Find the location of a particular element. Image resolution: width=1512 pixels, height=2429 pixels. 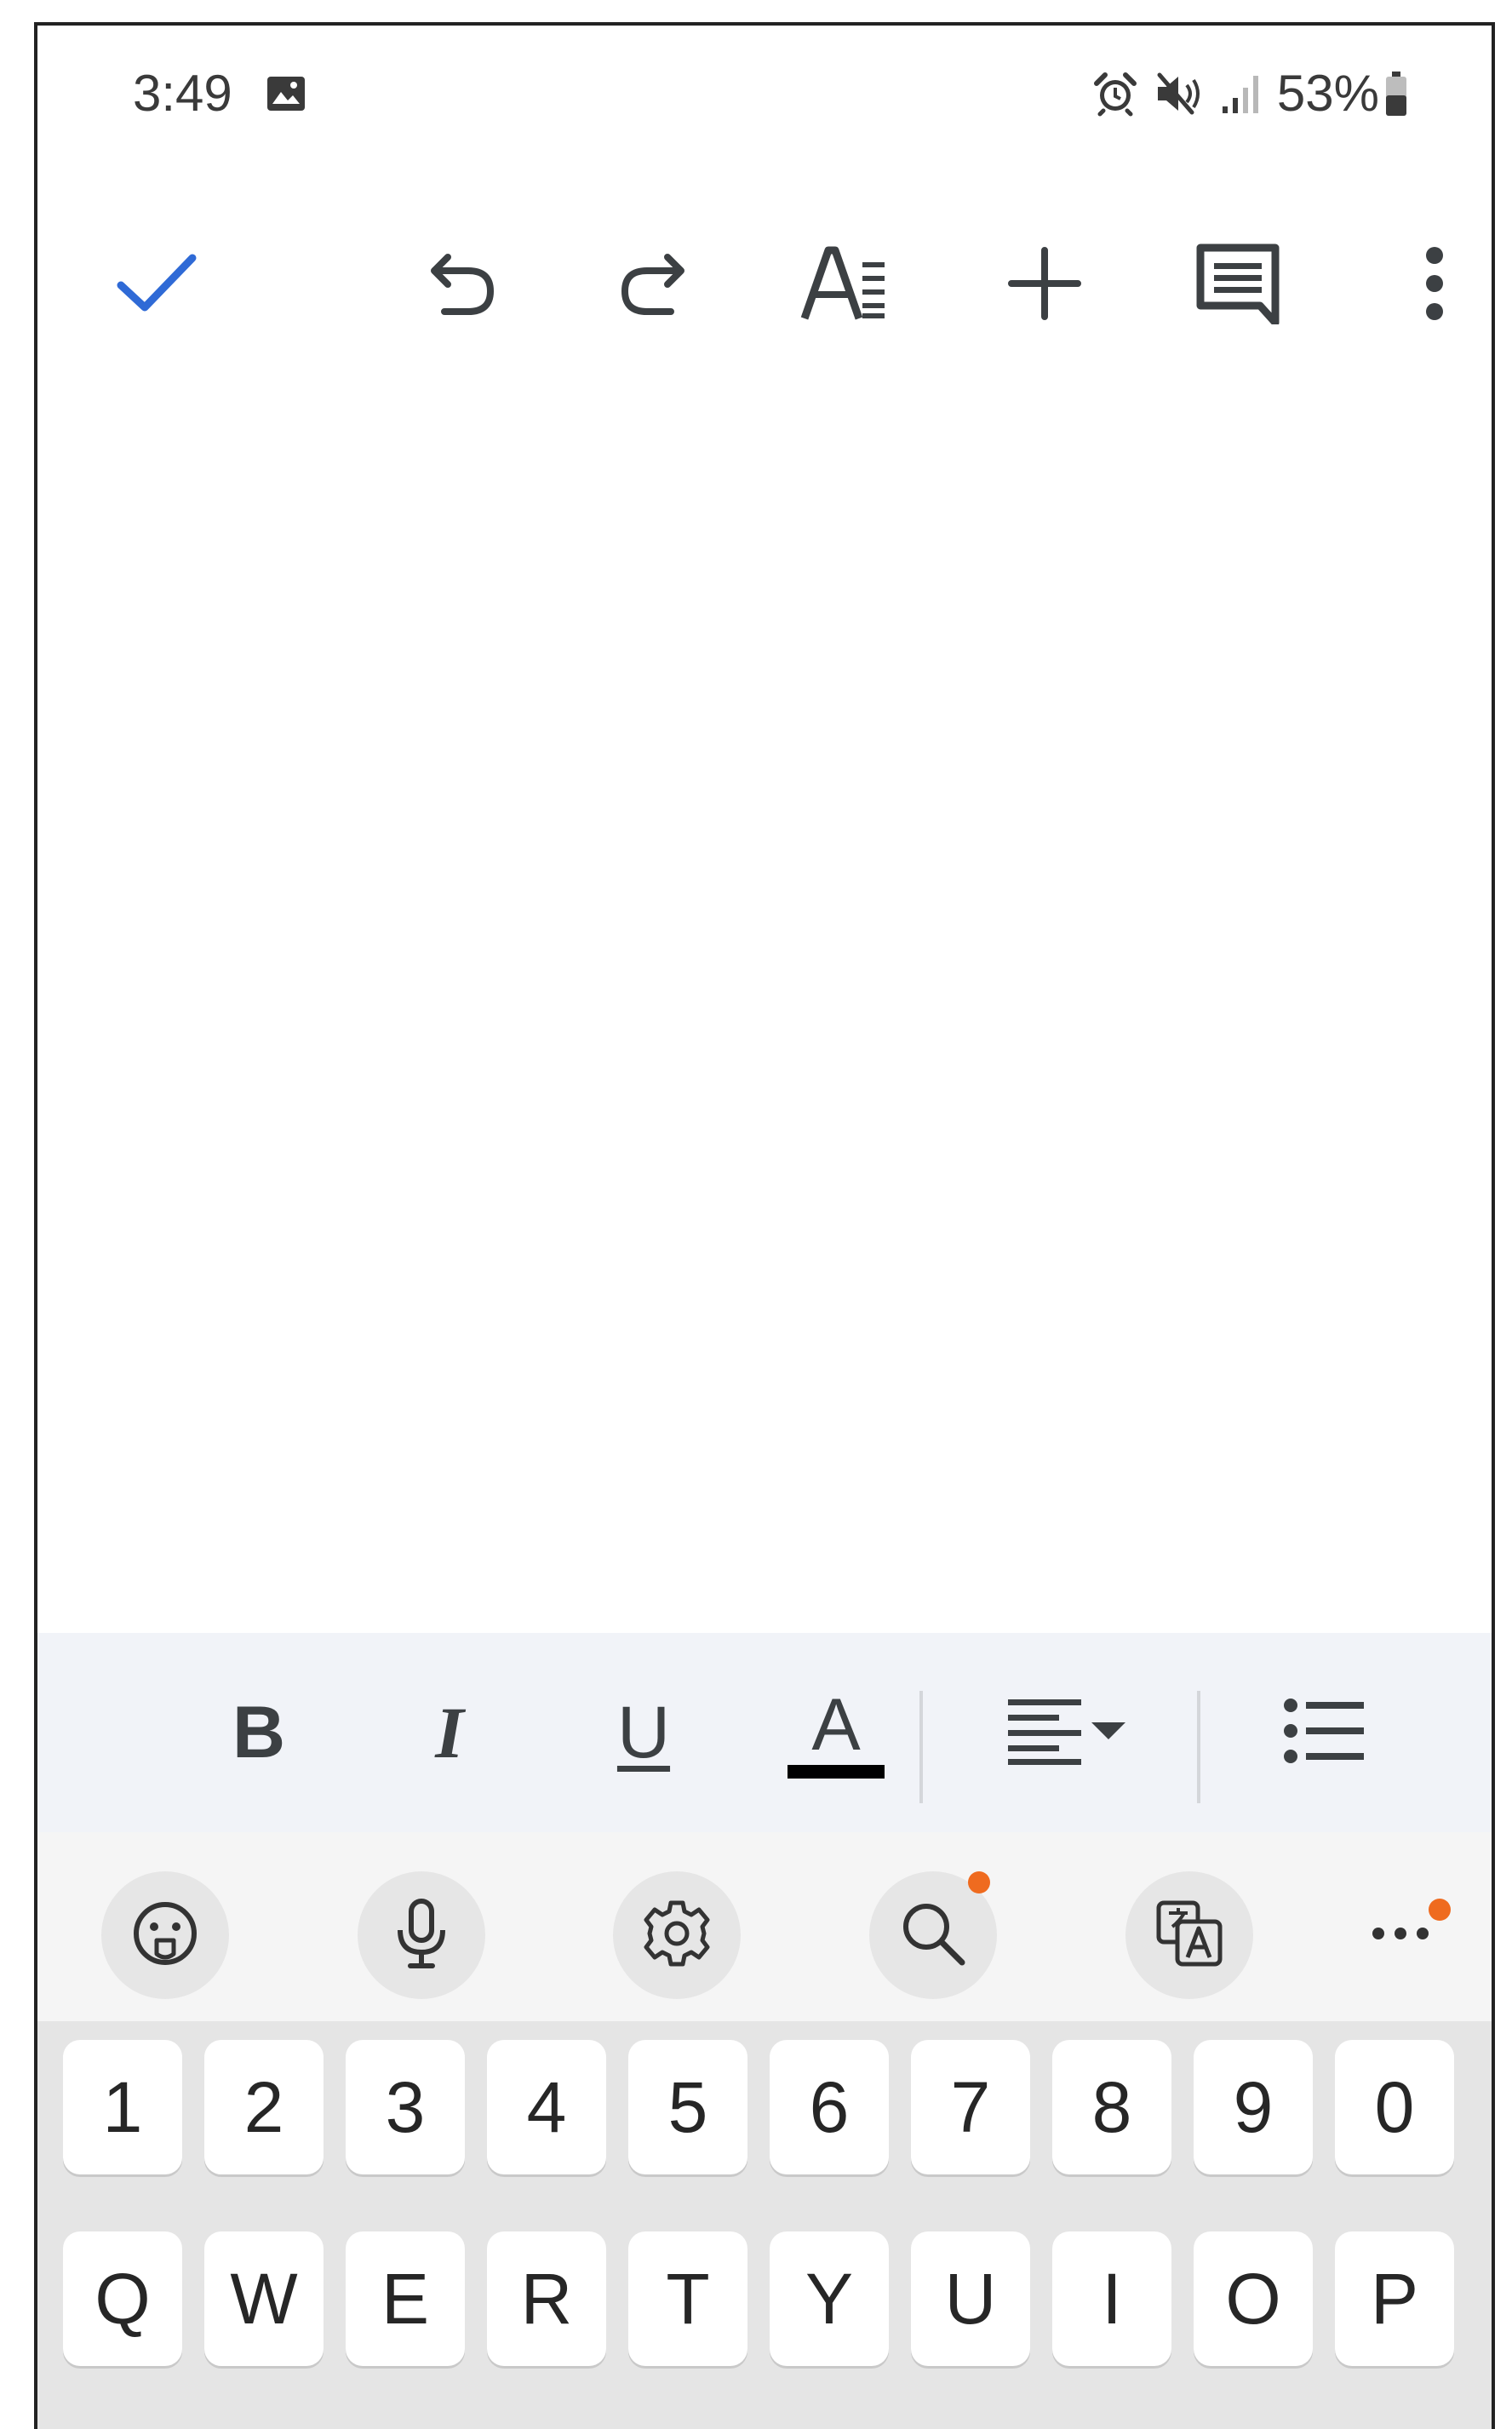

undo-button is located at coordinates (462, 285).